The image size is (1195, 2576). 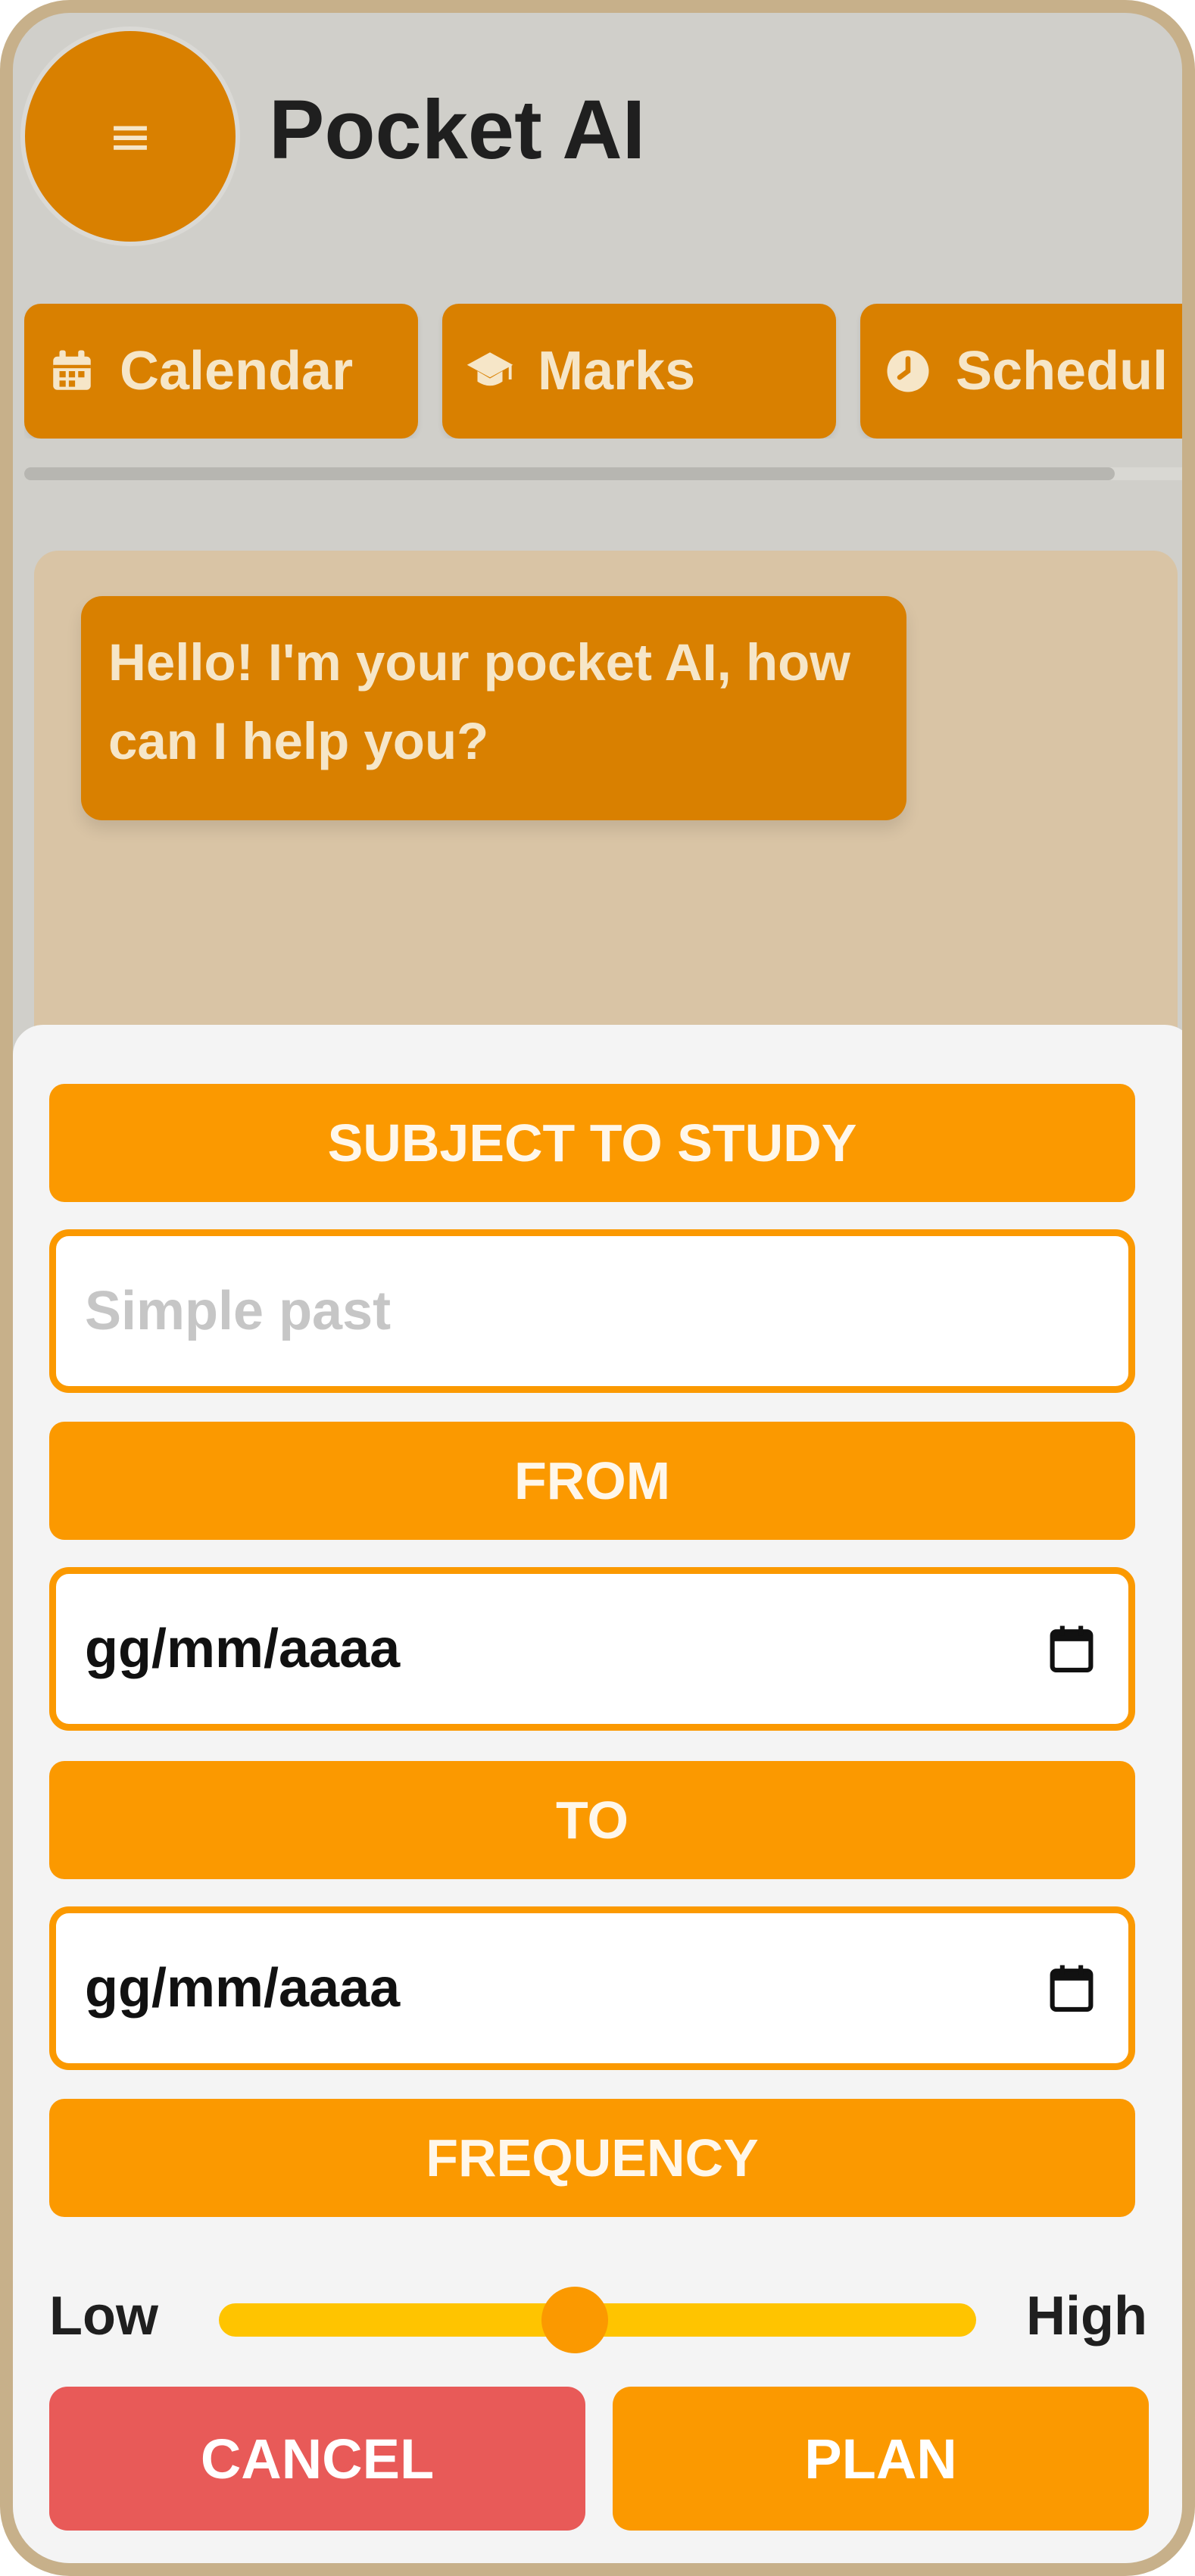 I want to click on tab-marks-label: Marks, so click(x=617, y=371).